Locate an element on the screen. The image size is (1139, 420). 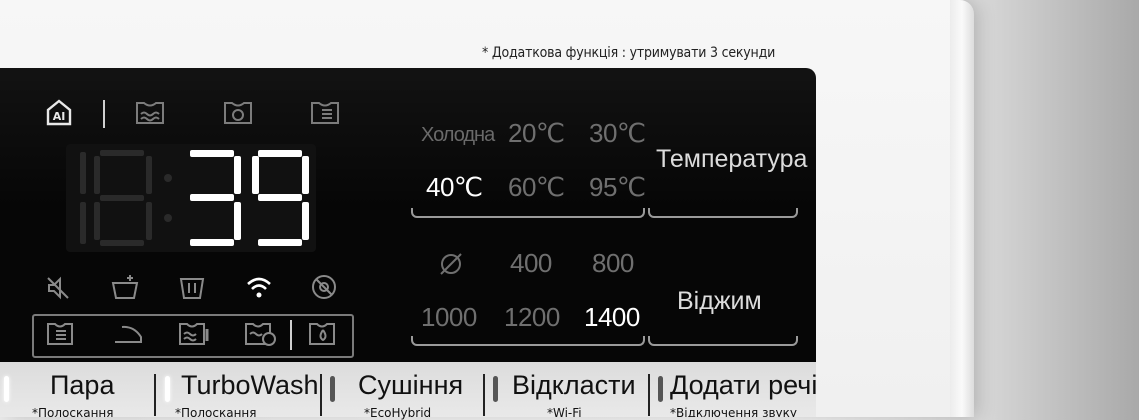
strip-divider is located at coordinates (291, 335).